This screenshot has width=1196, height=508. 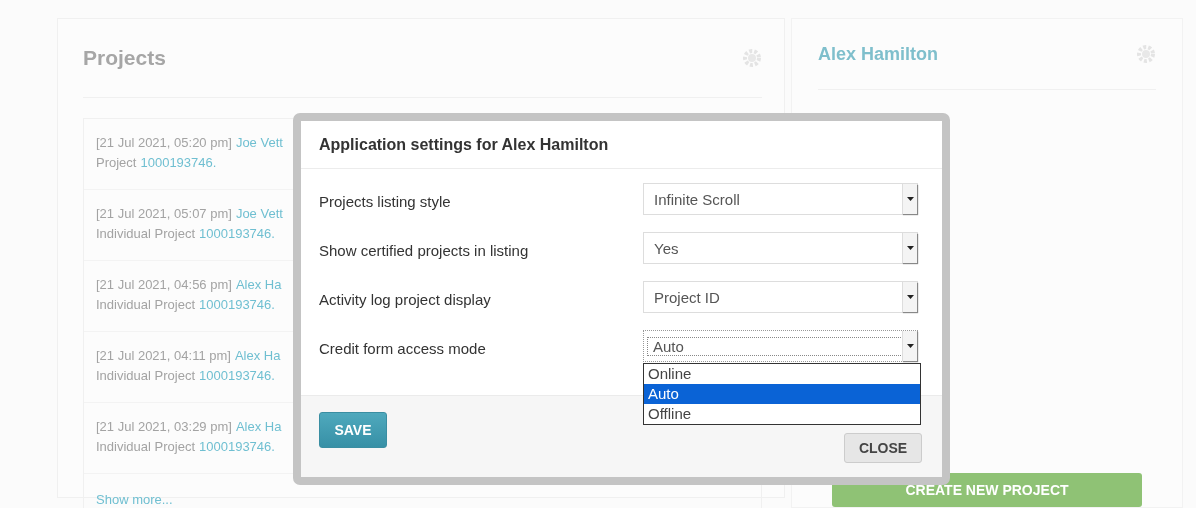 I want to click on dropdown-option: Auto, so click(x=782, y=394).